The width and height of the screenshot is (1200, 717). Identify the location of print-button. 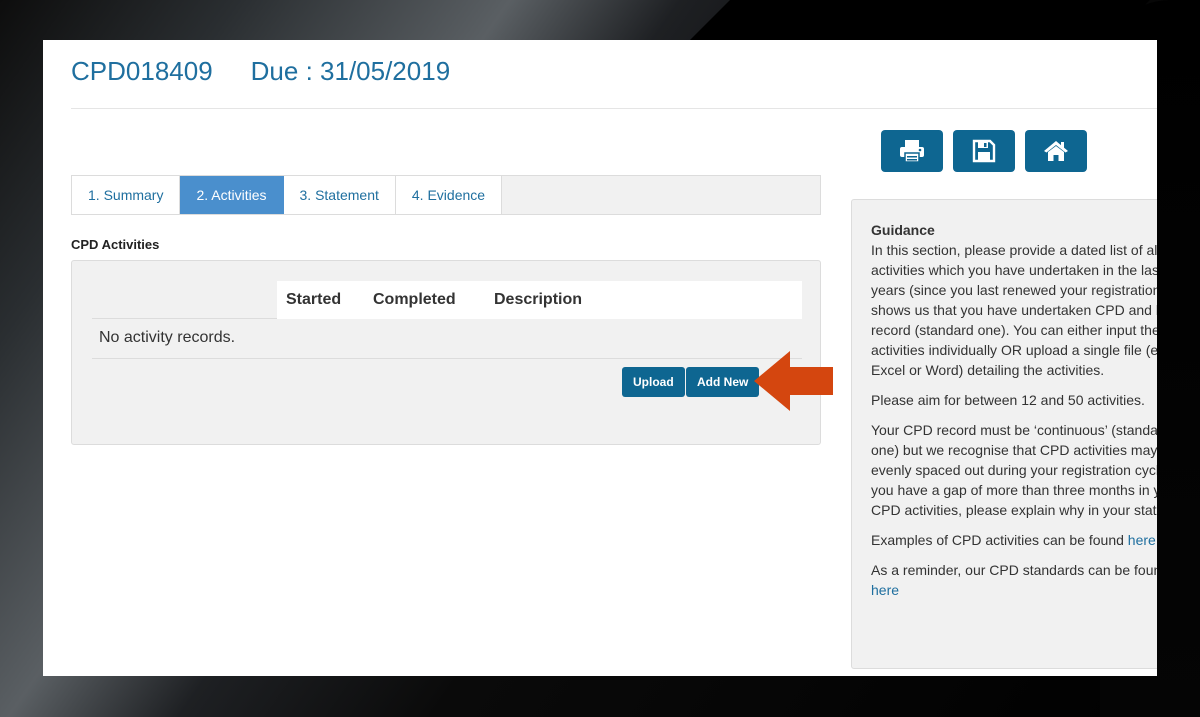
(912, 151).